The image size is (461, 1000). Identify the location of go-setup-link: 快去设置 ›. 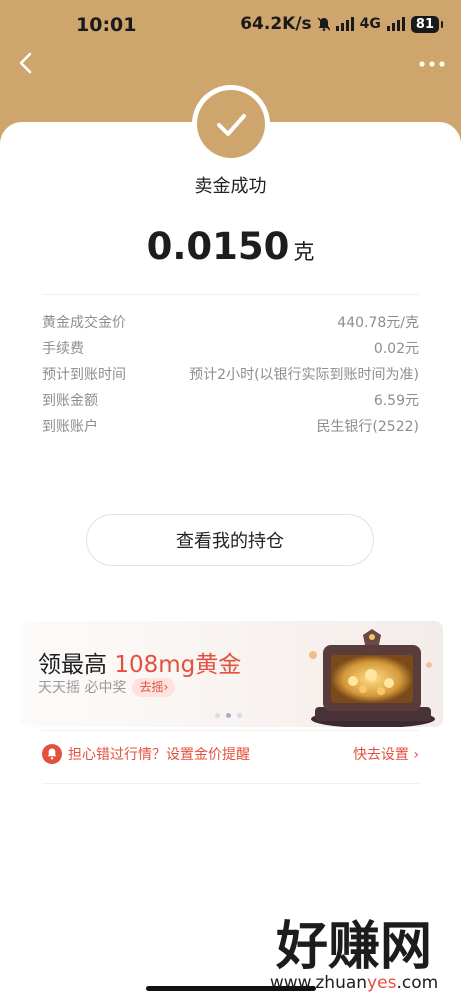
(386, 754).